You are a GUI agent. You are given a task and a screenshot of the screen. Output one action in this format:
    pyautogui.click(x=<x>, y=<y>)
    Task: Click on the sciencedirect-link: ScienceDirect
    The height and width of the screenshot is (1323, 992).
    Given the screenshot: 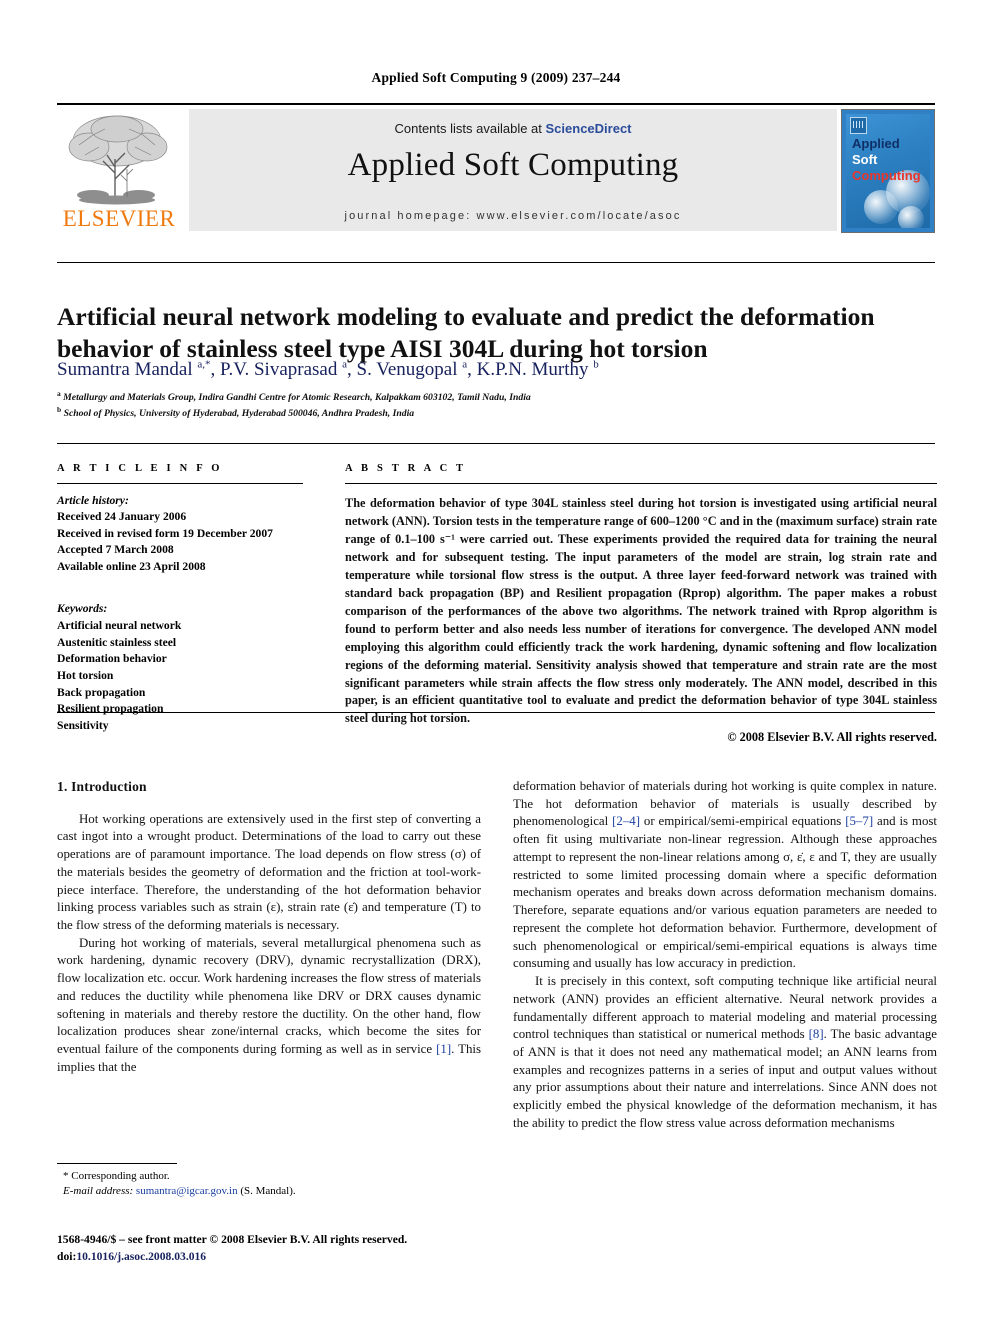 What is the action you would take?
    pyautogui.click(x=589, y=128)
    